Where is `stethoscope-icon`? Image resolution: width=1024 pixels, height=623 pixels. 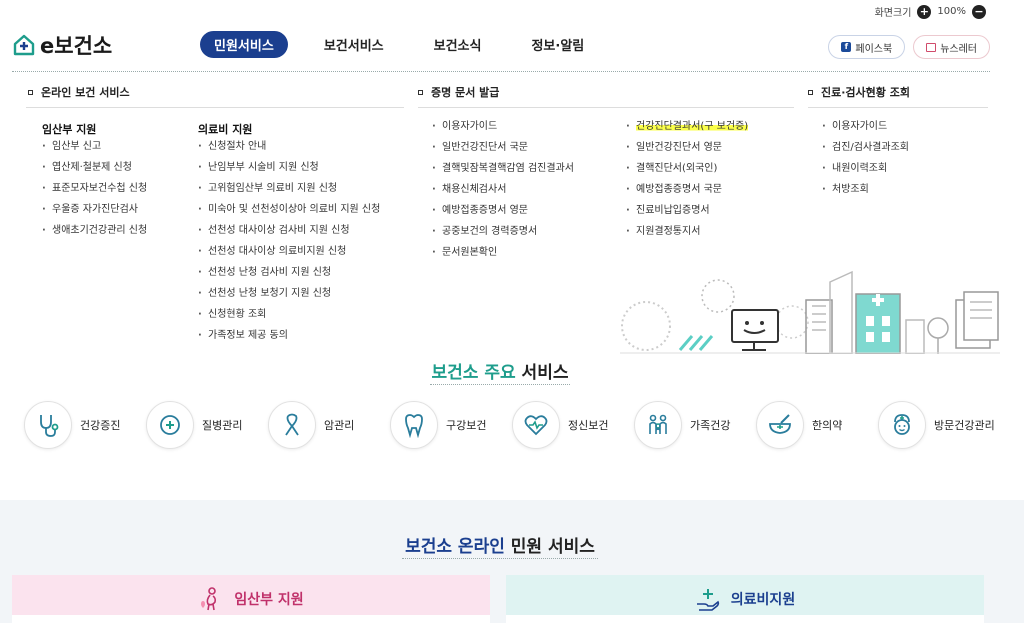
stethoscope-icon is located at coordinates (48, 425).